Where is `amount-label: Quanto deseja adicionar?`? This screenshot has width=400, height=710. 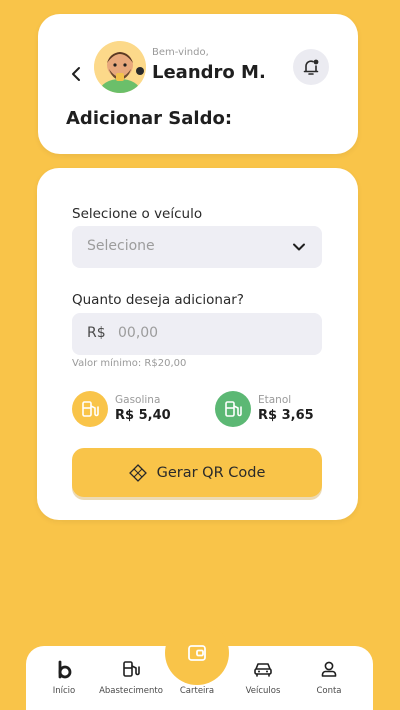 amount-label: Quanto deseja adicionar? is located at coordinates (158, 300).